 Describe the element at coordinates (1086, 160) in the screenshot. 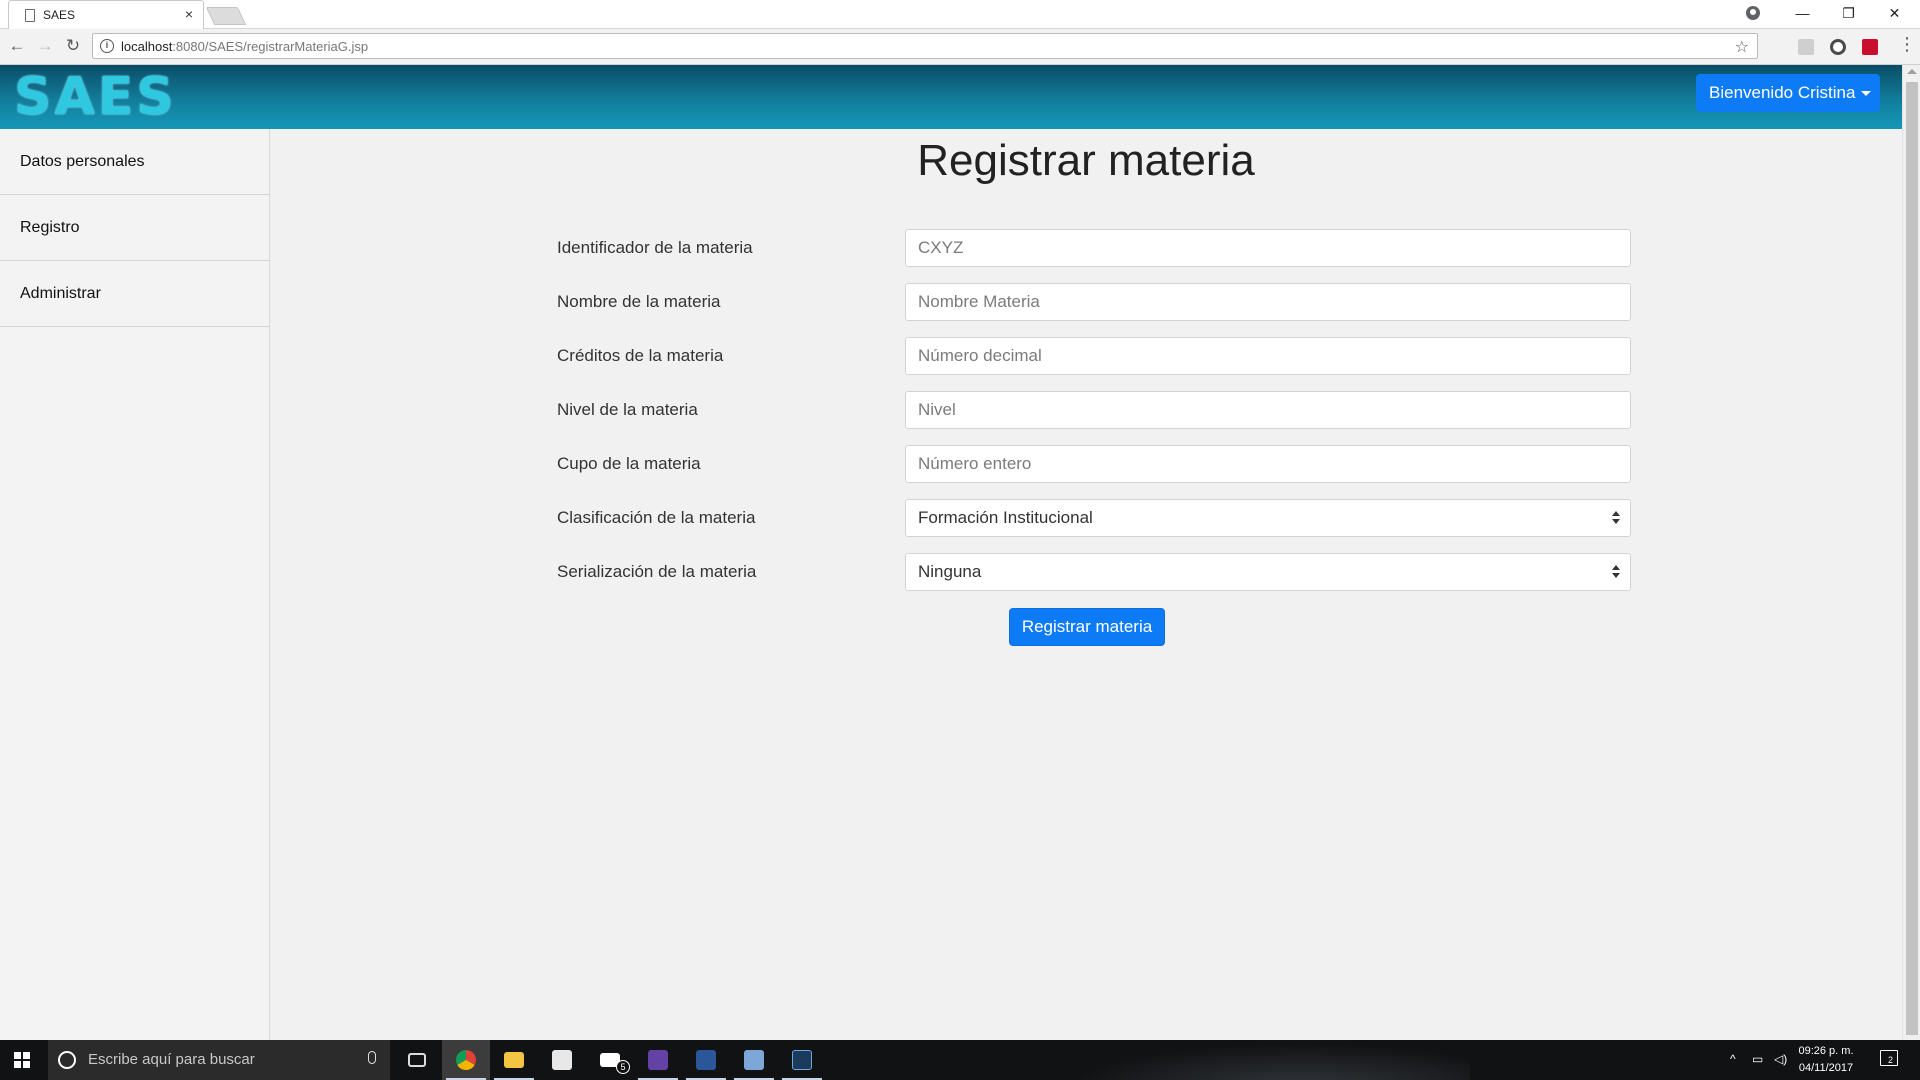

I see `page-title: Registrar materia` at that location.